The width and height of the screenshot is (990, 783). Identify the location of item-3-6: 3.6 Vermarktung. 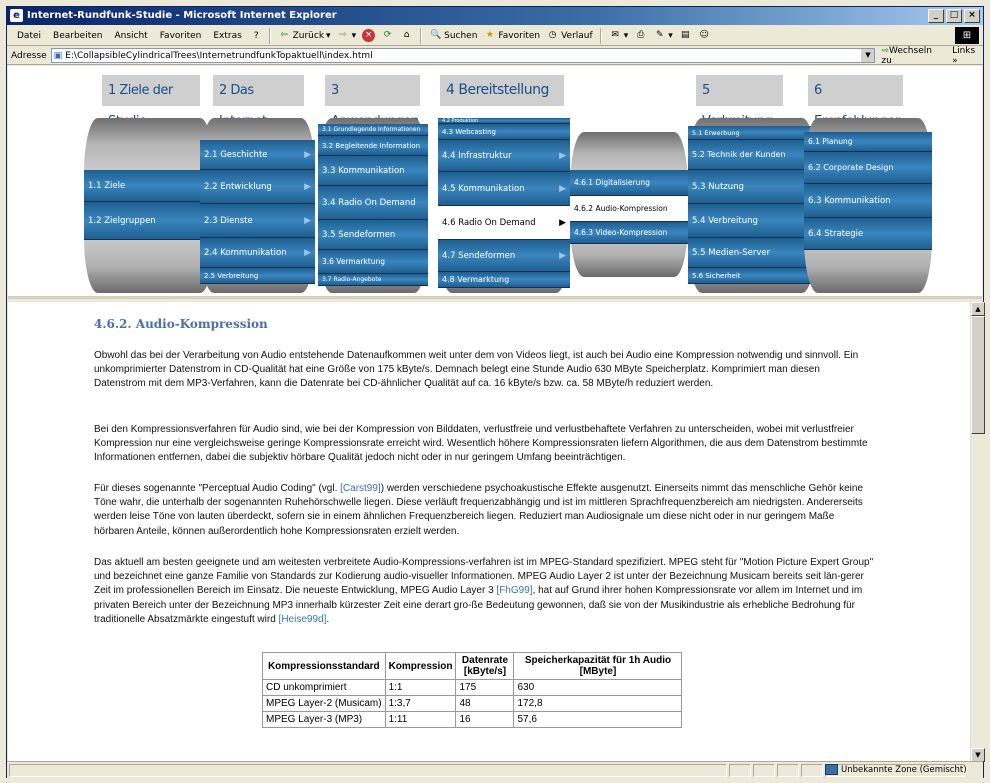
(373, 262).